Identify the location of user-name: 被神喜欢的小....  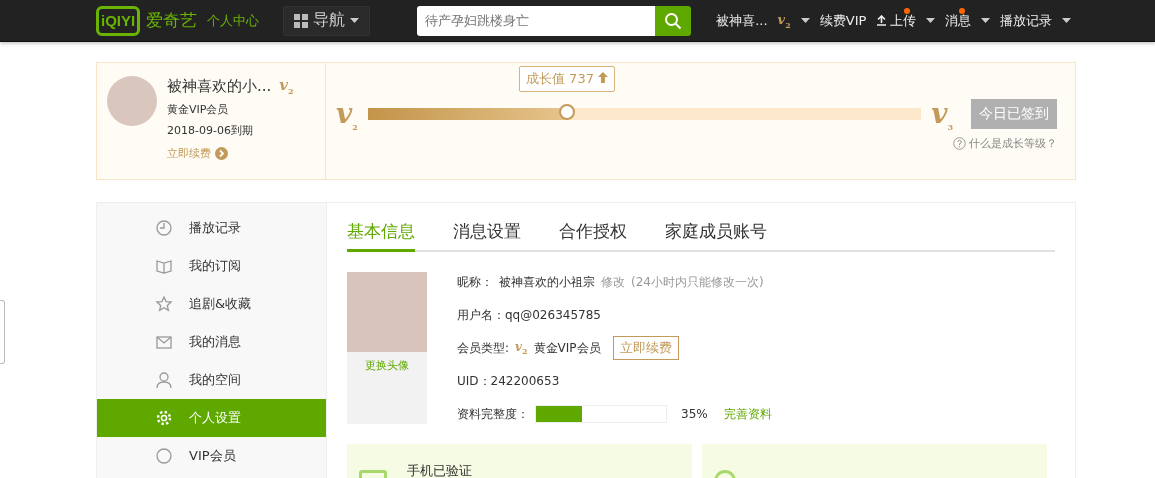
(219, 86).